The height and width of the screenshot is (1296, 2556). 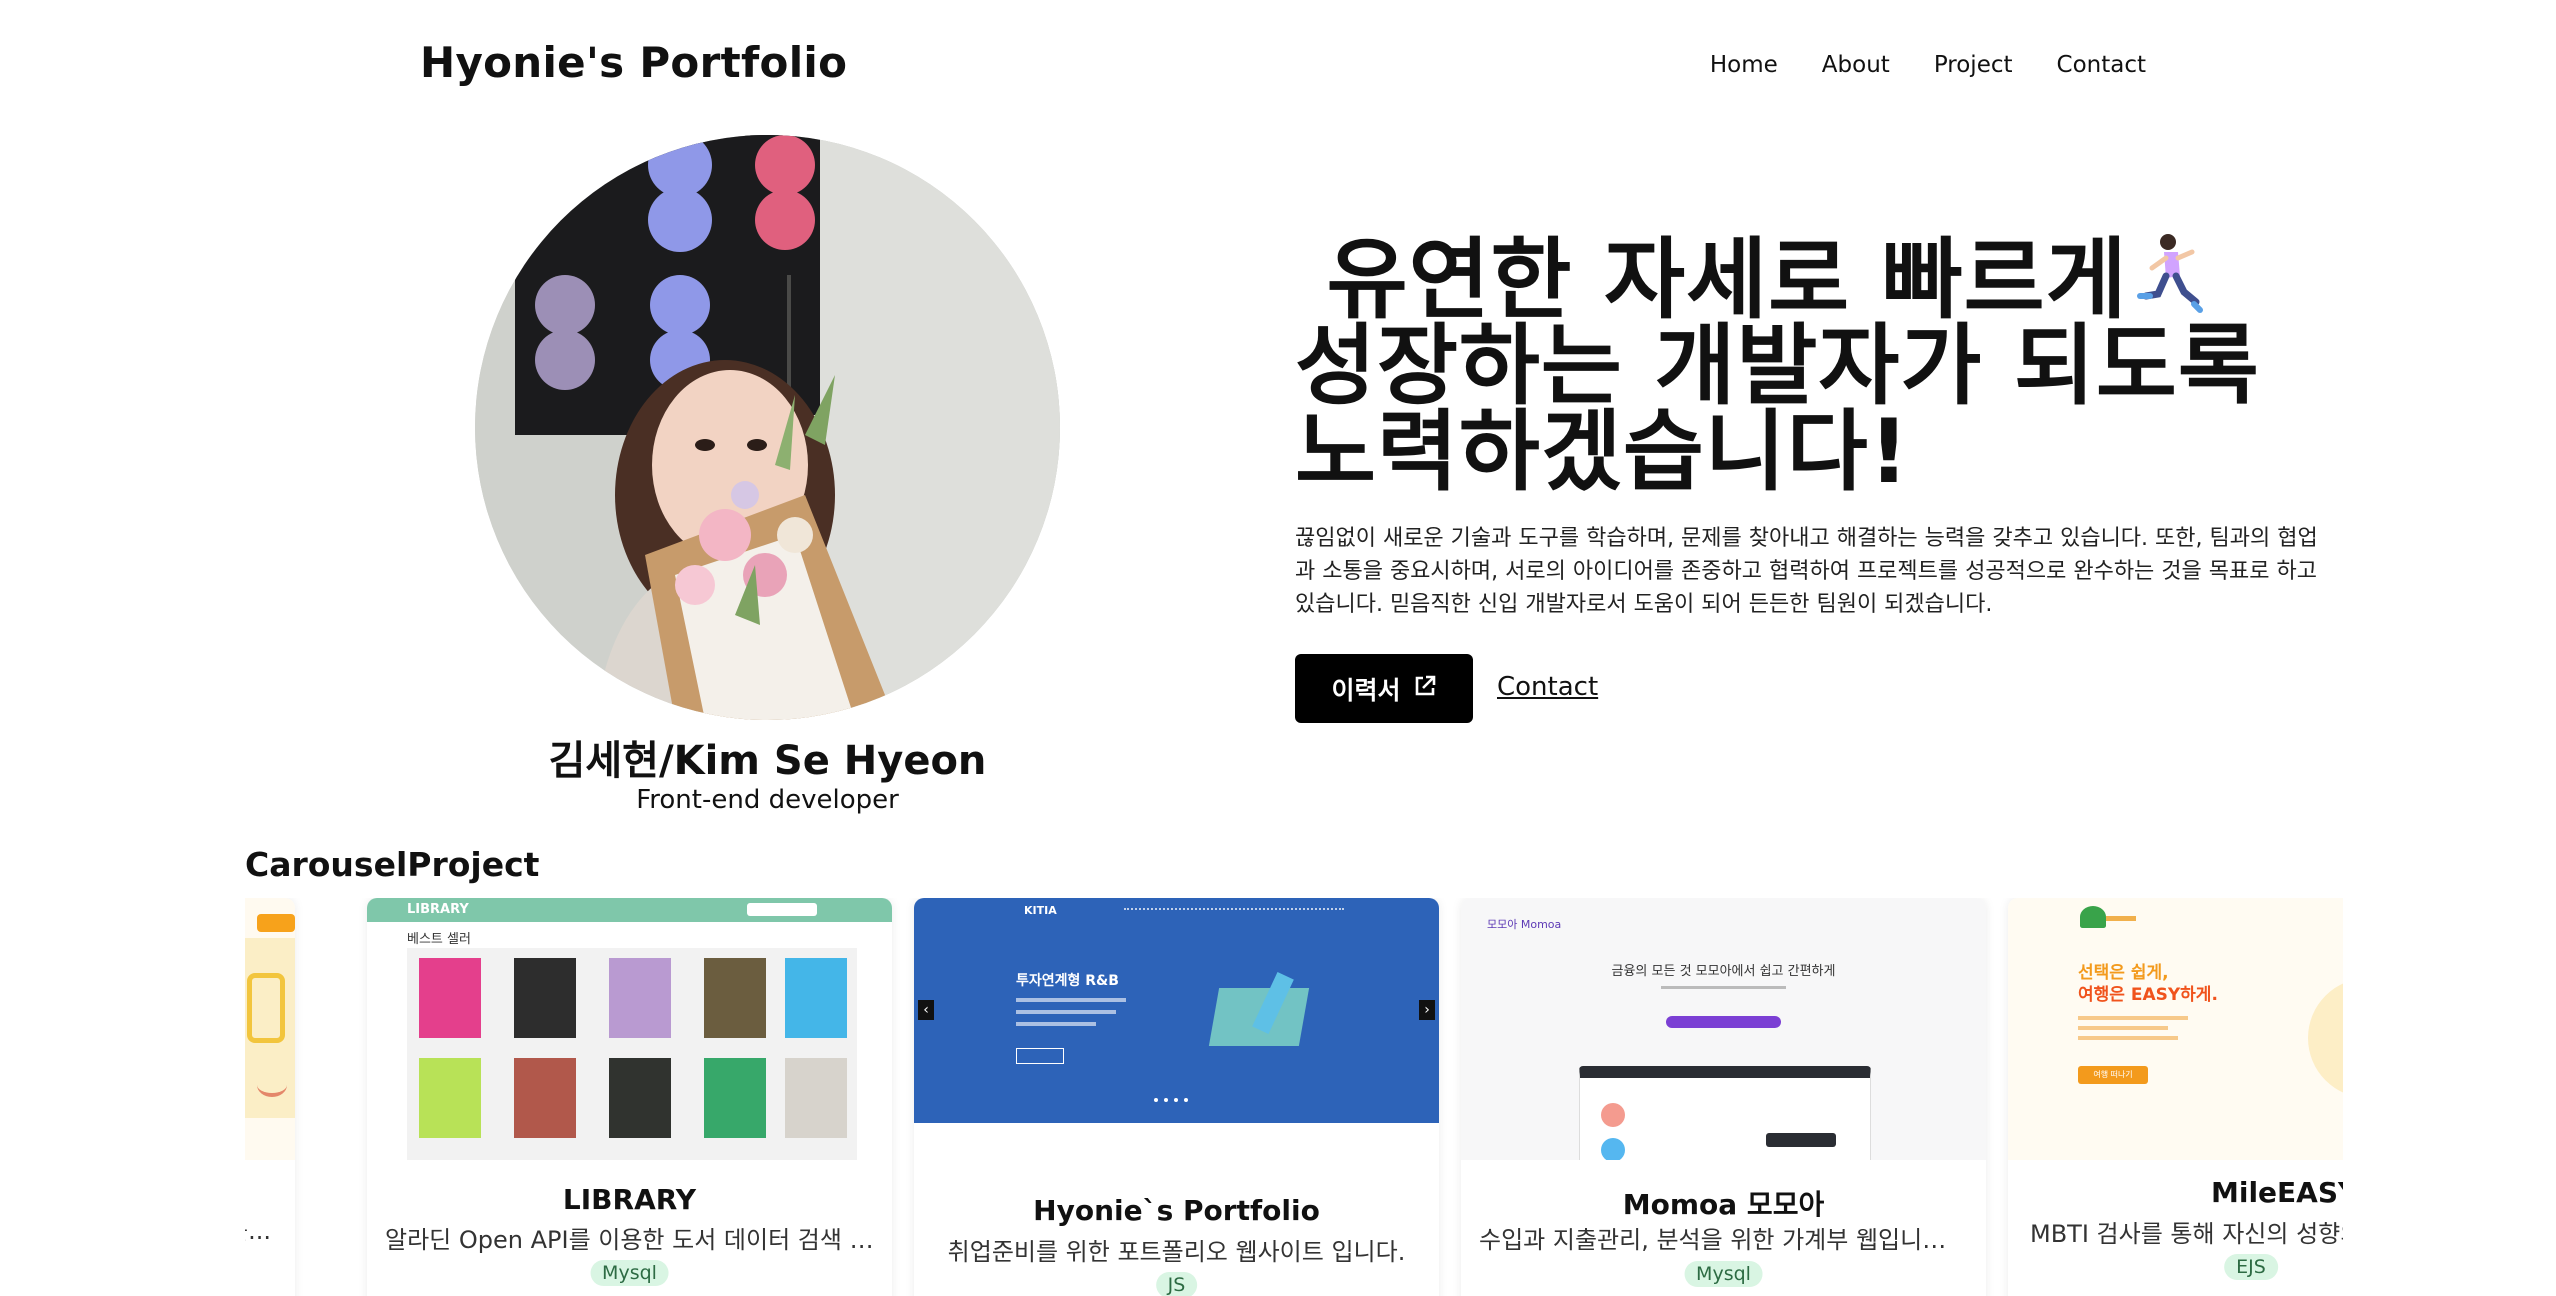 I want to click on thumbnail-headline: 투자연계형 R&B, so click(x=1067, y=981).